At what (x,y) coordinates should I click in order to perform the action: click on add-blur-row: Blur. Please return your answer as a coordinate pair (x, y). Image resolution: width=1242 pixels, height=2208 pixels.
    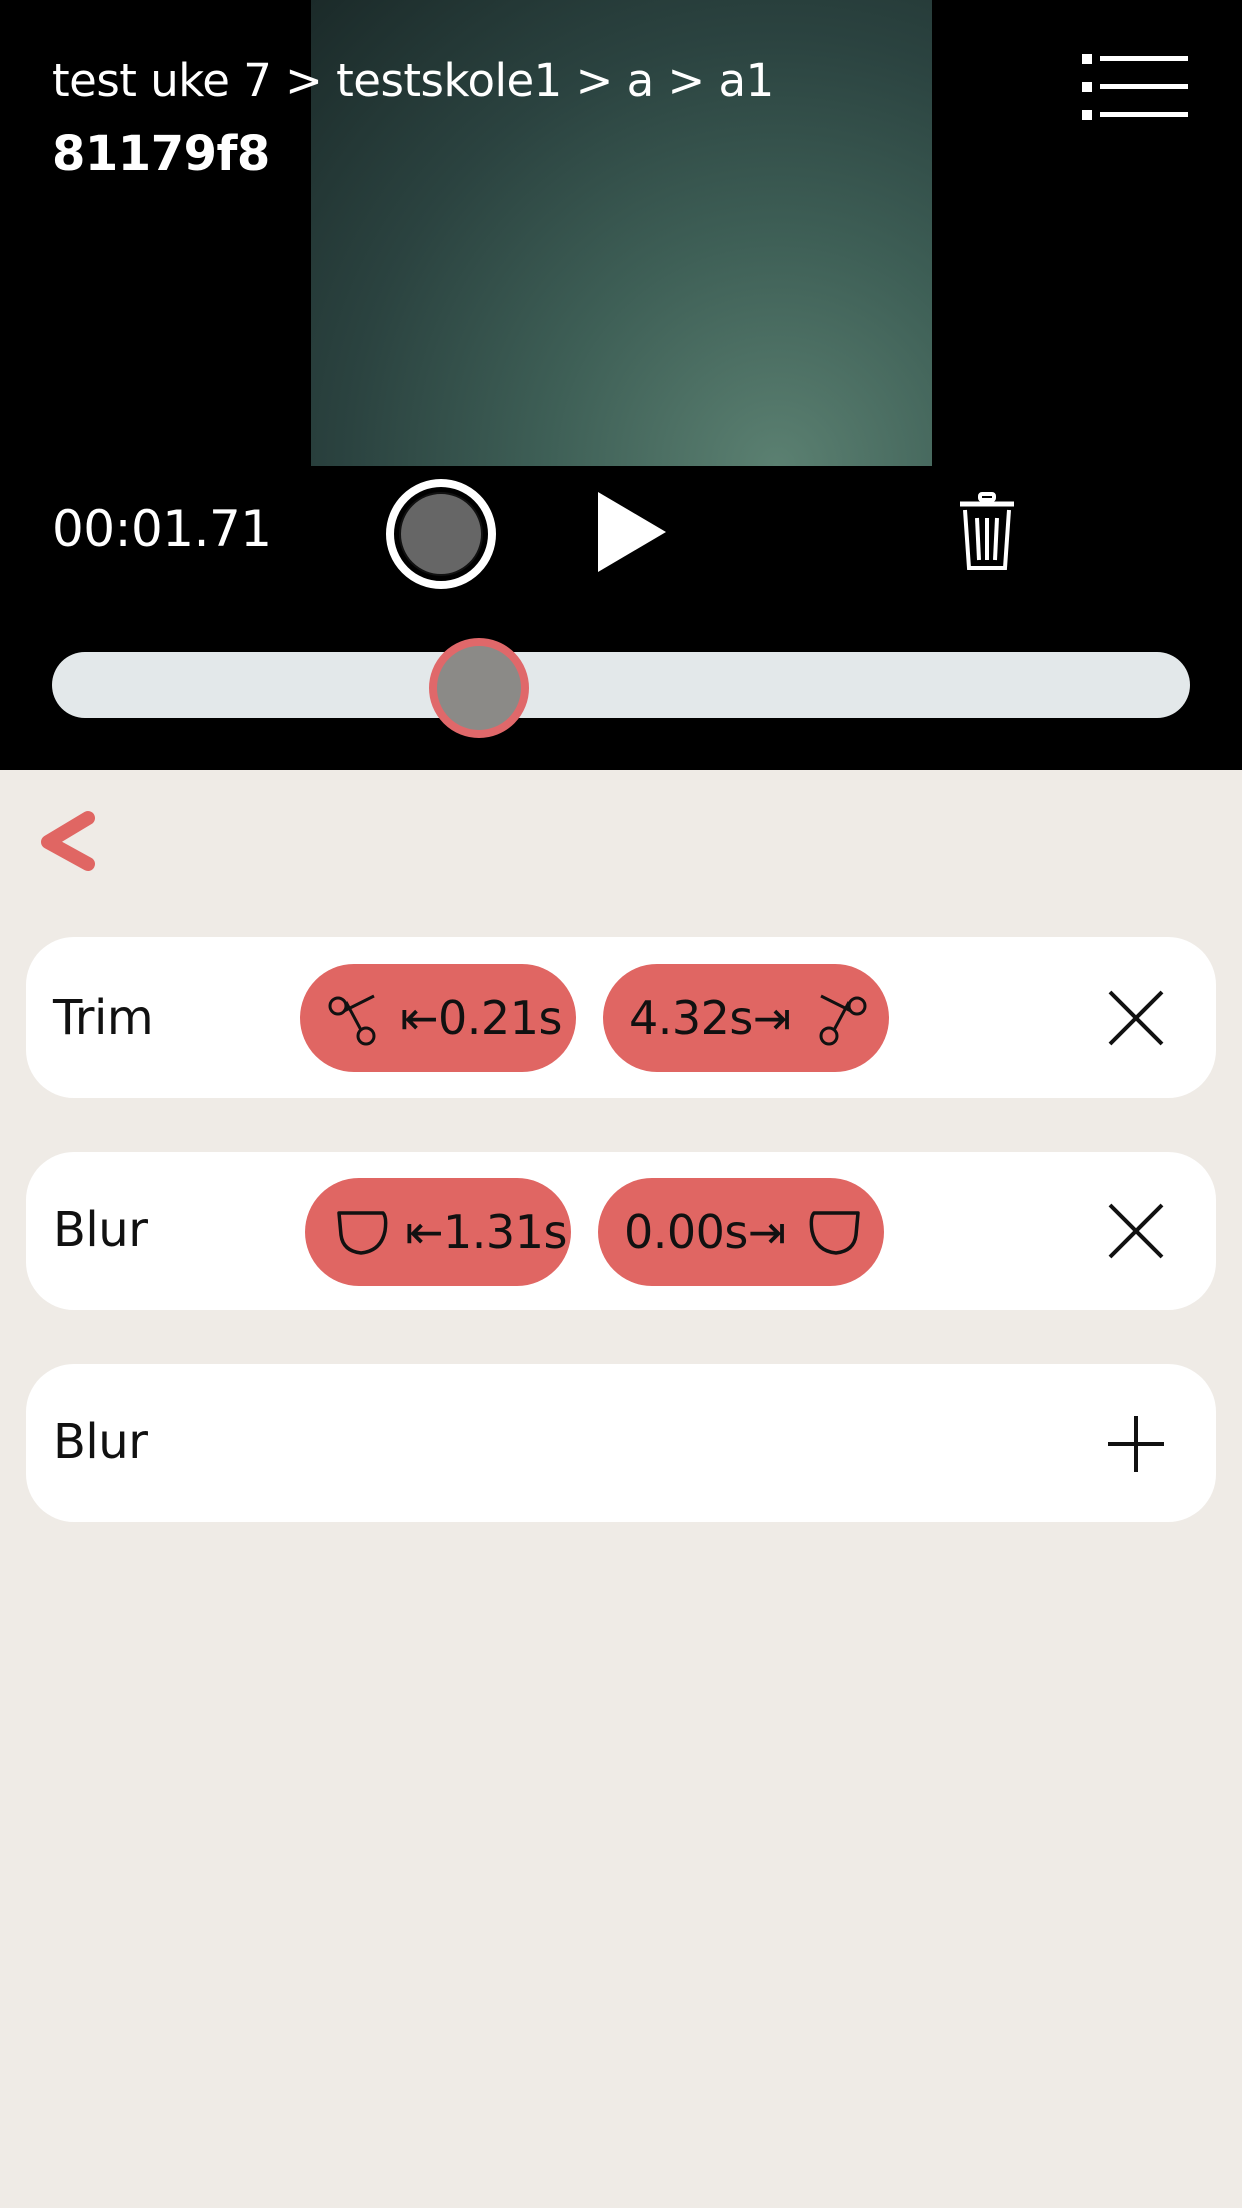
    Looking at the image, I should click on (621, 1443).